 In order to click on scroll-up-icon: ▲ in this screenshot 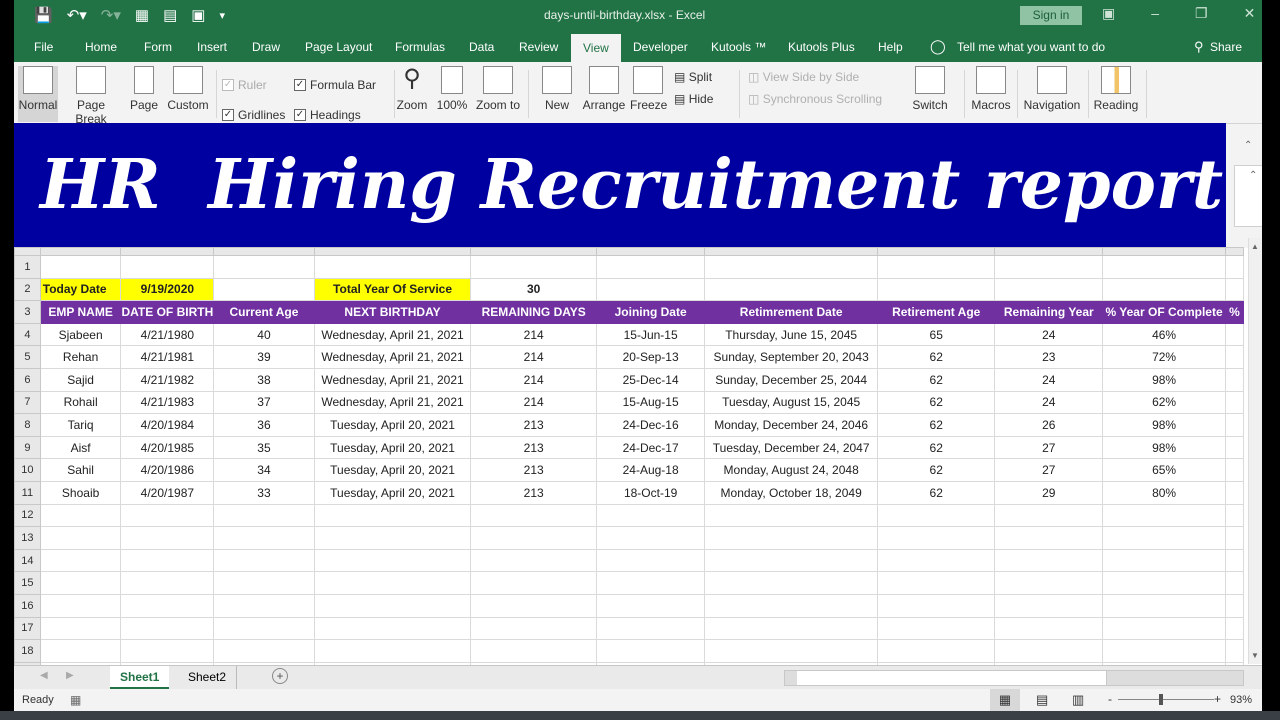, I will do `click(1255, 246)`.